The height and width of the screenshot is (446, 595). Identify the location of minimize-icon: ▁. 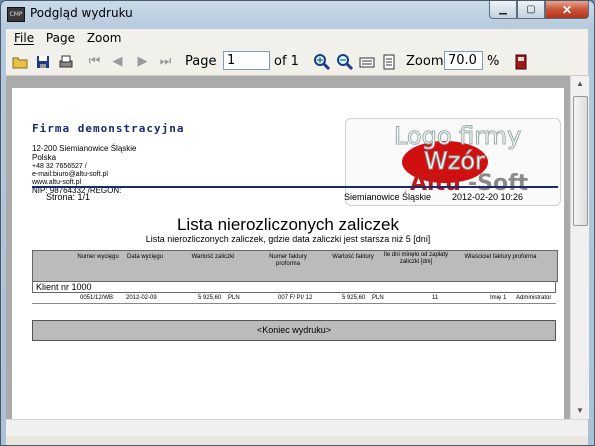
(503, 9).